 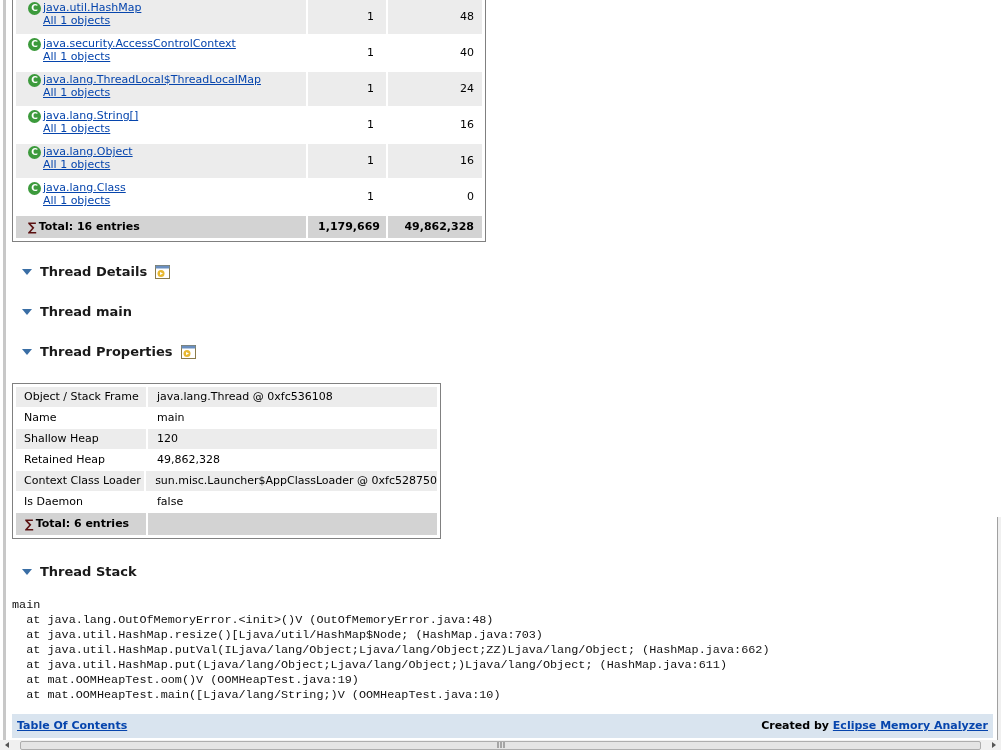 I want to click on class-link: java.util.HashMap, so click(x=92, y=7).